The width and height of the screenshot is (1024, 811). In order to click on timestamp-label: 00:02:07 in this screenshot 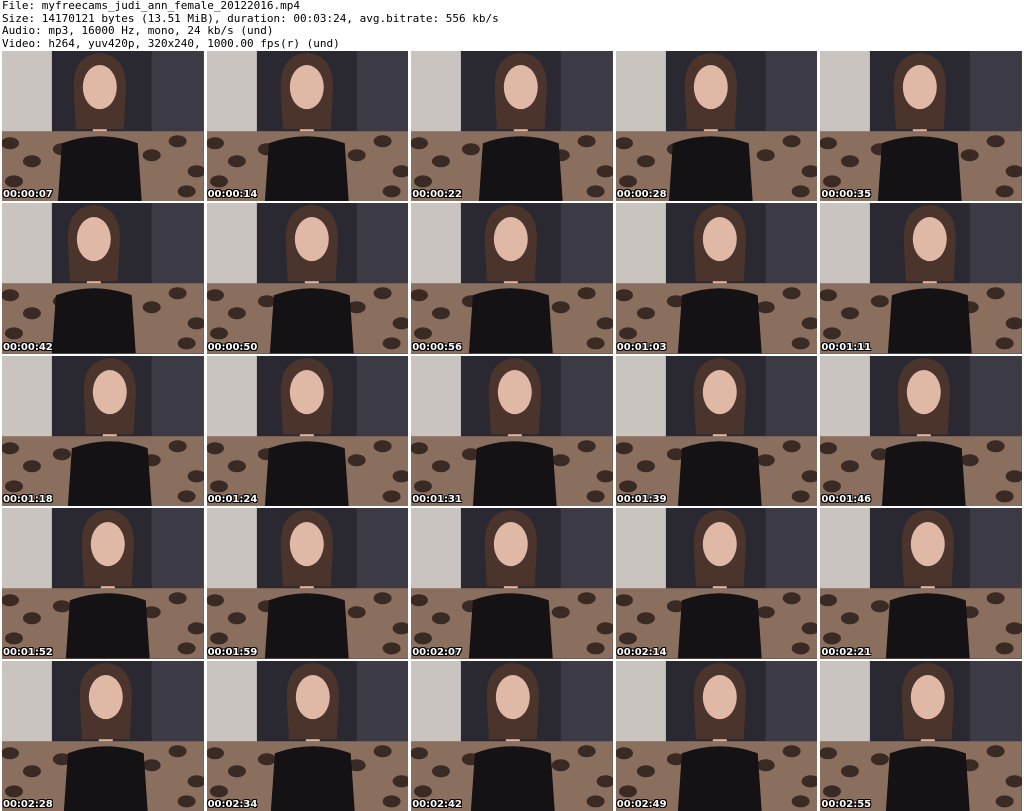, I will do `click(437, 652)`.